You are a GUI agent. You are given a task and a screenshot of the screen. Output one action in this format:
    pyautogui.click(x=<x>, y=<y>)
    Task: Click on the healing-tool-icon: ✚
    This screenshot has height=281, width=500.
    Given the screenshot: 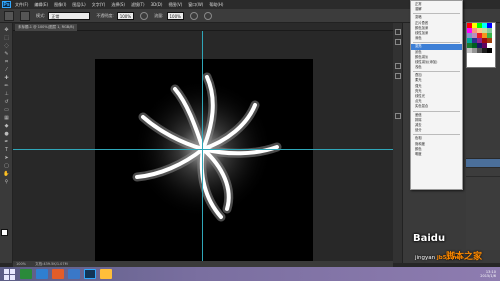 What is the action you would take?
    pyautogui.click(x=6, y=78)
    